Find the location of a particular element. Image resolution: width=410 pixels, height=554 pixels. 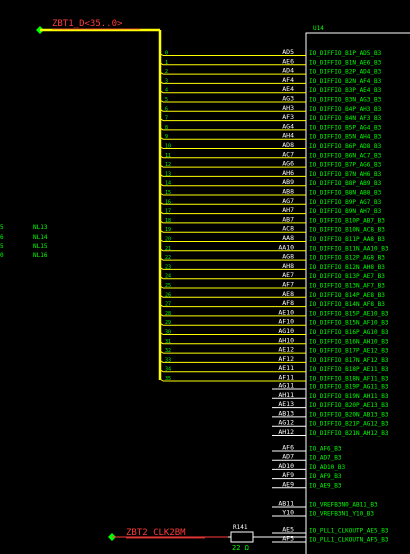

bus-row: 19 AC8 IO_DIFFIO_B10N_AC8_B3 is located at coordinates (272, 229).